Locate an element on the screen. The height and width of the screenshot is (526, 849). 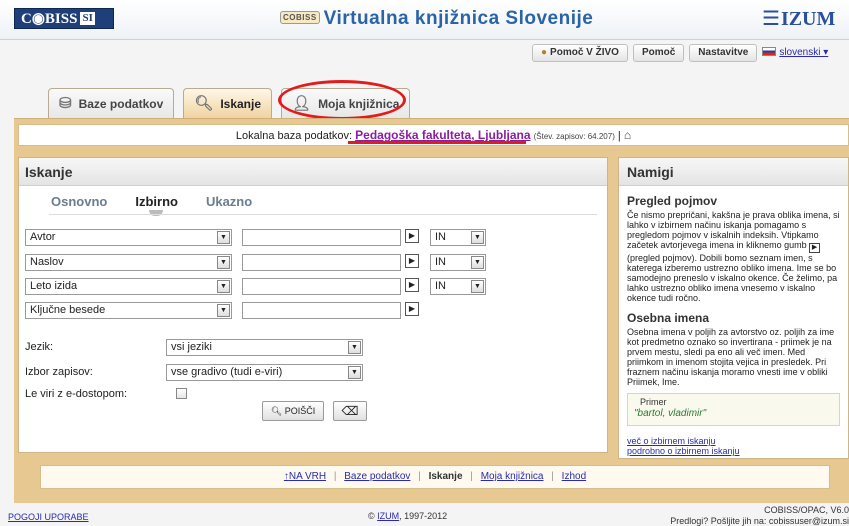
operator-select-2: IN ▼ is located at coordinates (458, 262).